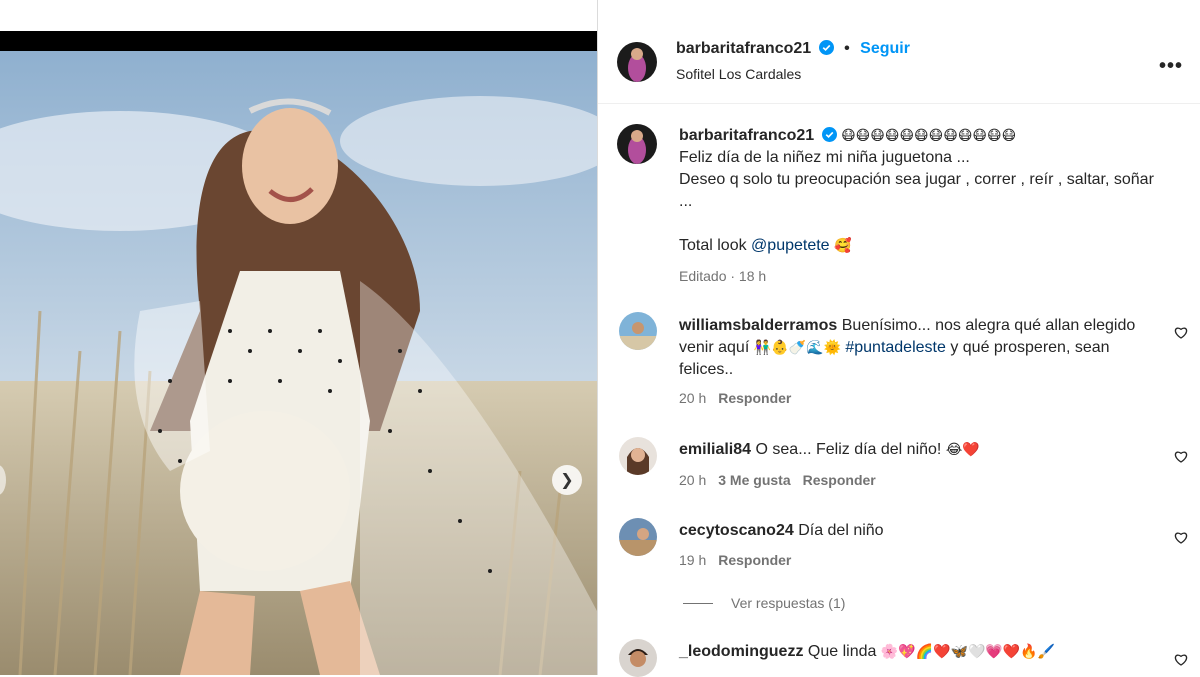 This screenshot has height=677, width=1200. What do you see at coordinates (743, 48) in the screenshot?
I see `author-username: barbaritafranco21` at bounding box center [743, 48].